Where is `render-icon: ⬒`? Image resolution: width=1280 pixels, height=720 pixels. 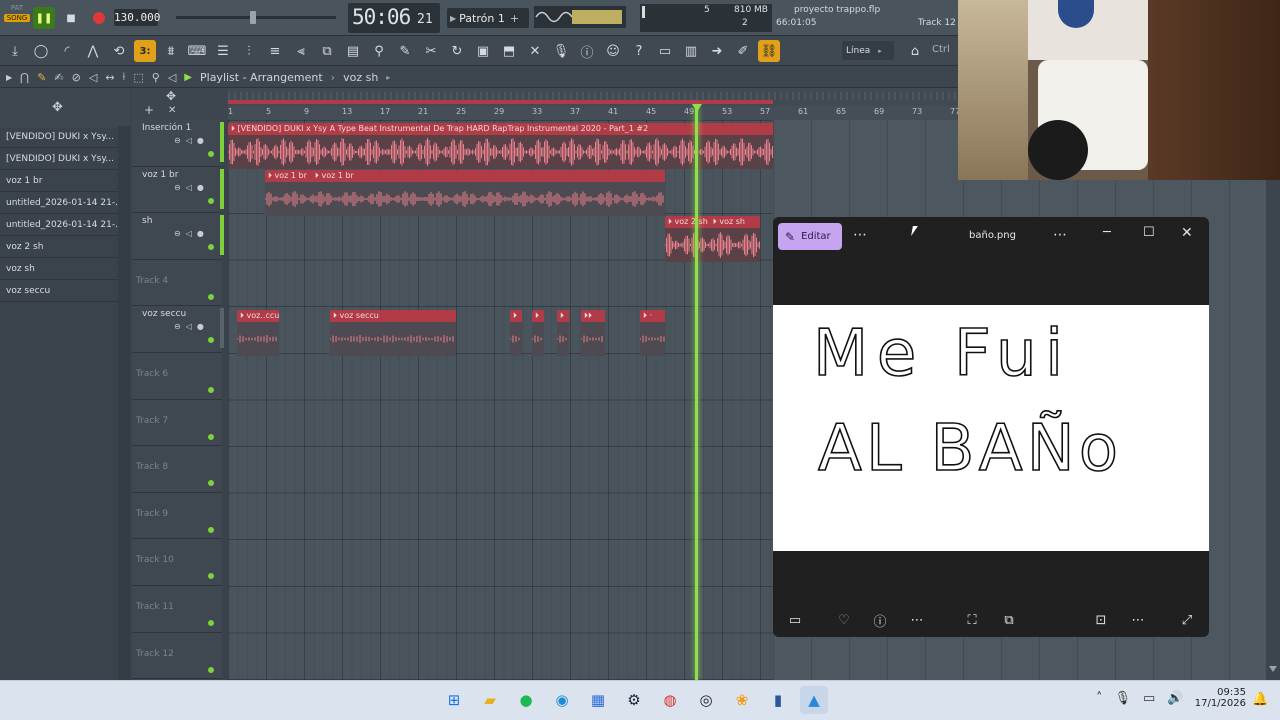 render-icon: ⬒ is located at coordinates (509, 51).